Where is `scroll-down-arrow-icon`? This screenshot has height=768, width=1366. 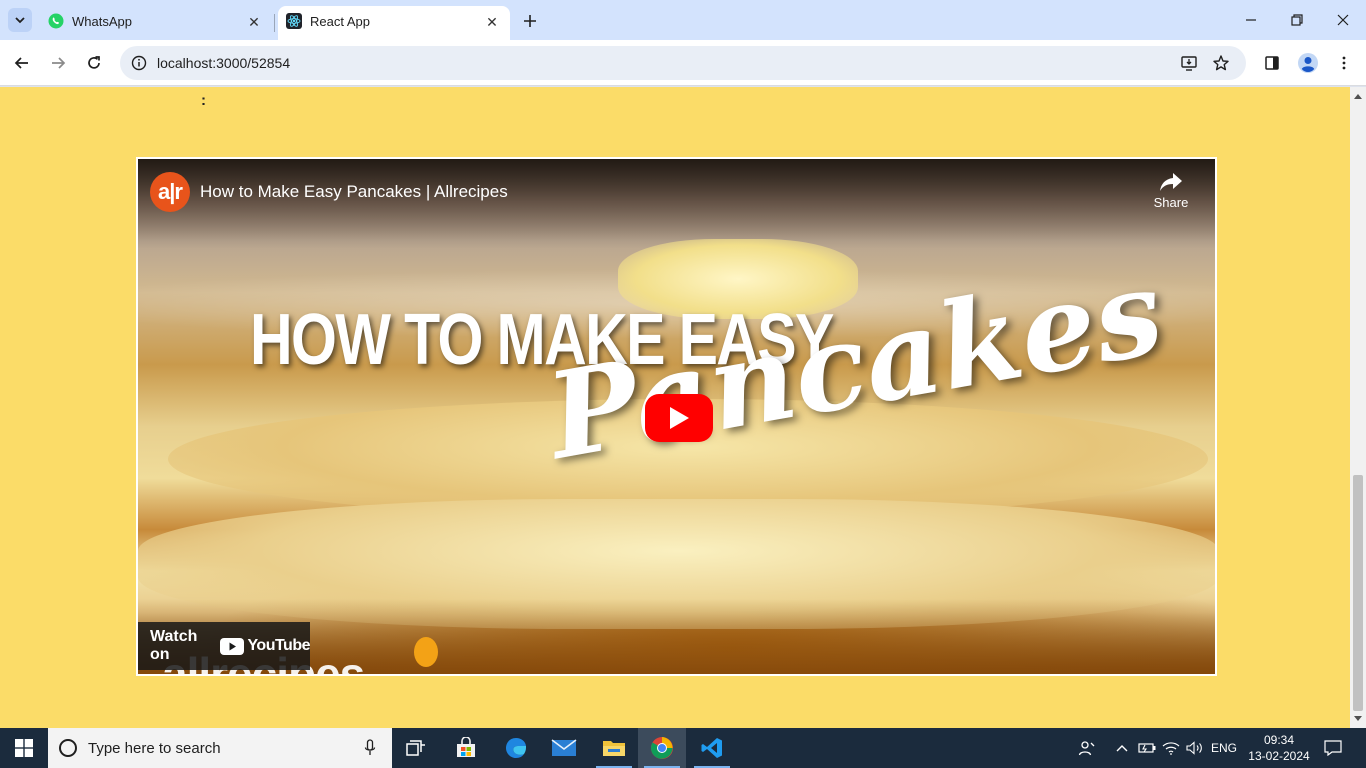
scroll-down-arrow-icon is located at coordinates (1358, 718).